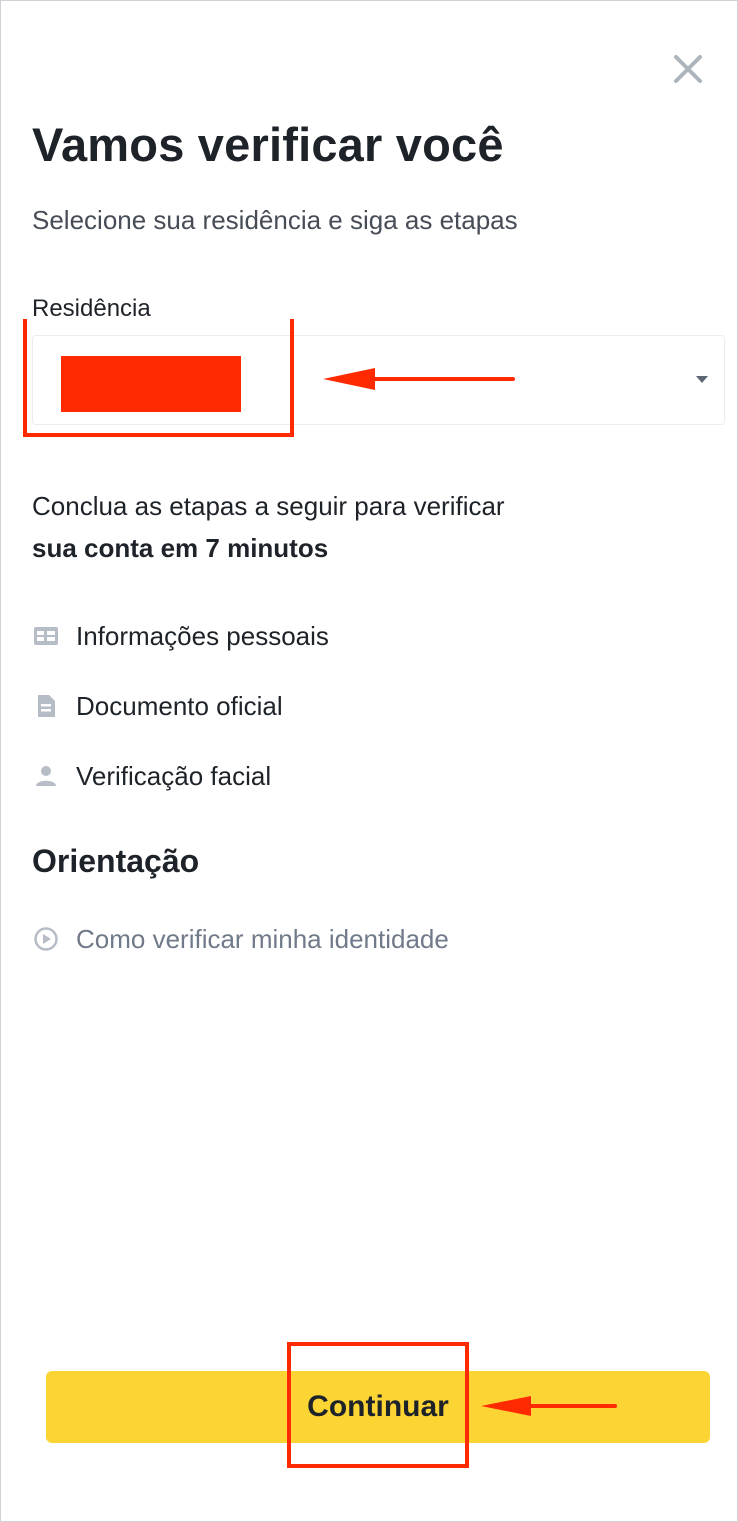 The height and width of the screenshot is (1522, 738). What do you see at coordinates (174, 775) in the screenshot?
I see `step-label: Verificação facial` at bounding box center [174, 775].